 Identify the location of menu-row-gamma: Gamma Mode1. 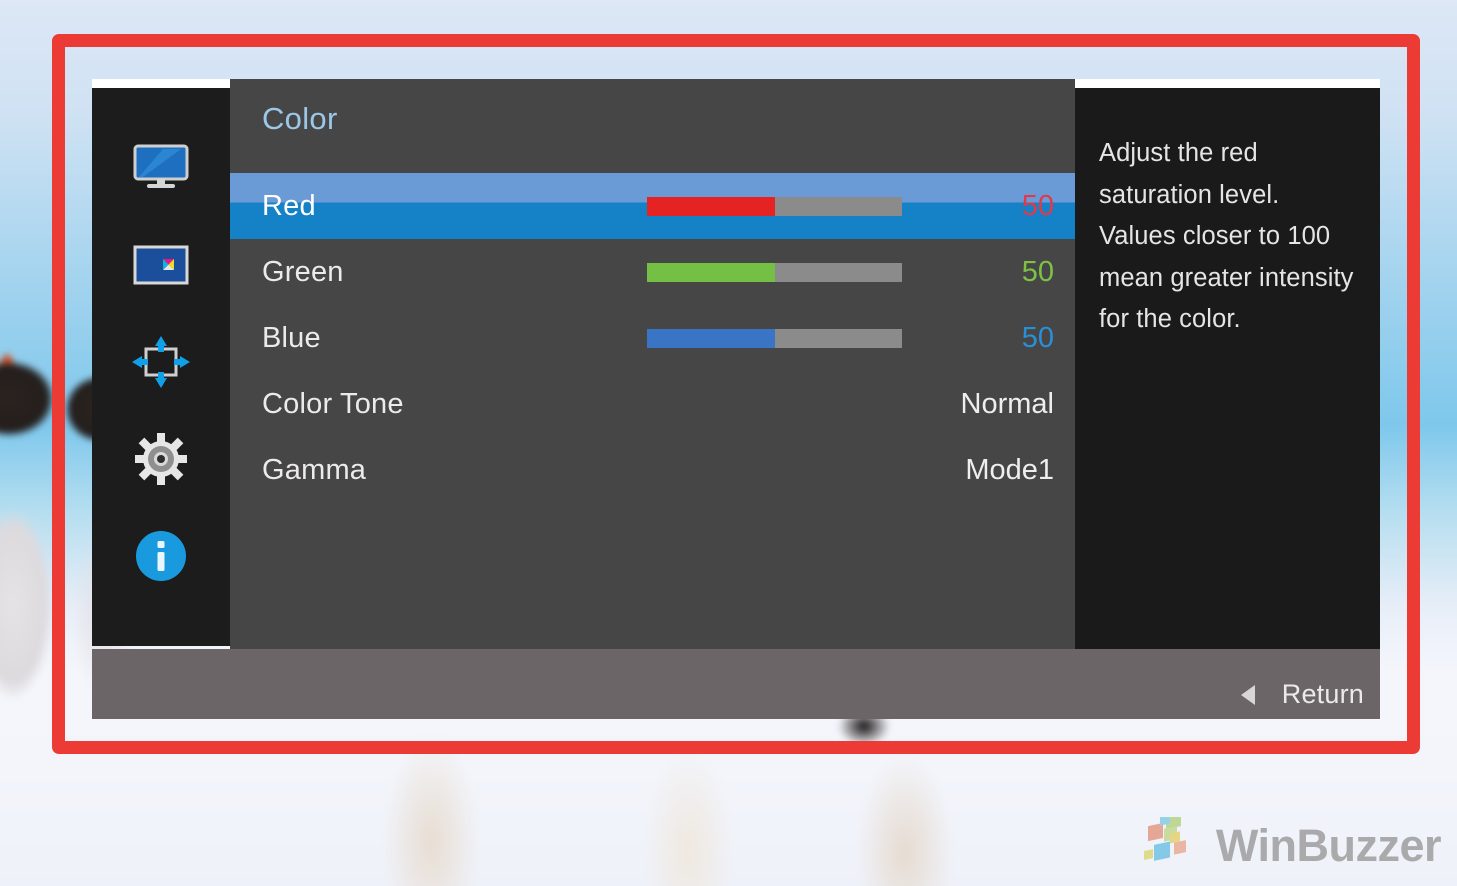
(652, 470).